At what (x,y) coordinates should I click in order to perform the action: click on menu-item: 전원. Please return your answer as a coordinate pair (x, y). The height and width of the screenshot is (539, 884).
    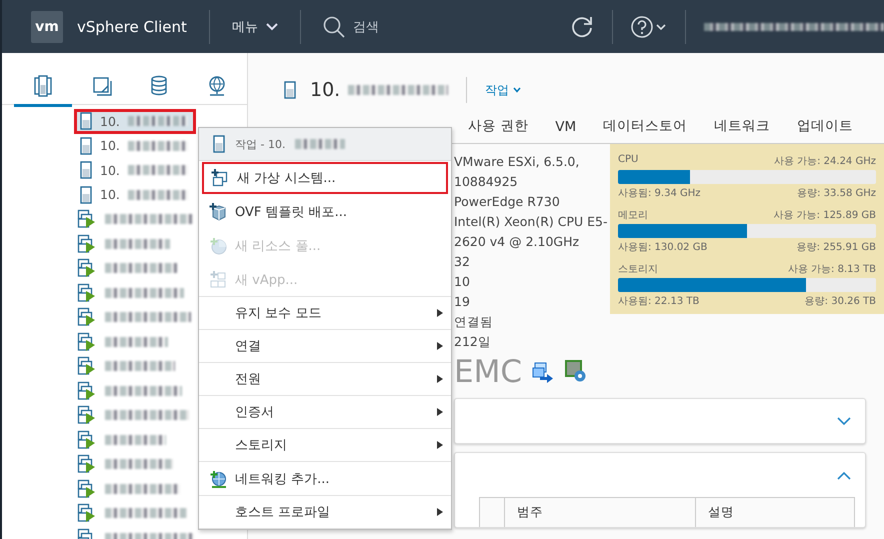
    Looking at the image, I should click on (325, 379).